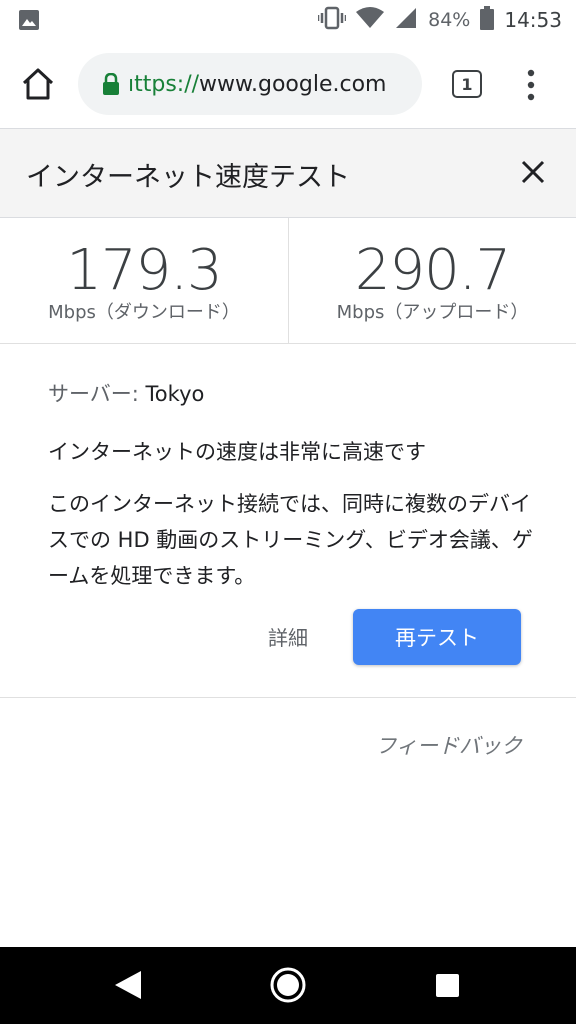 The height and width of the screenshot is (1024, 576). Describe the element at coordinates (97, 394) in the screenshot. I see `server-label: サーバー:` at that location.